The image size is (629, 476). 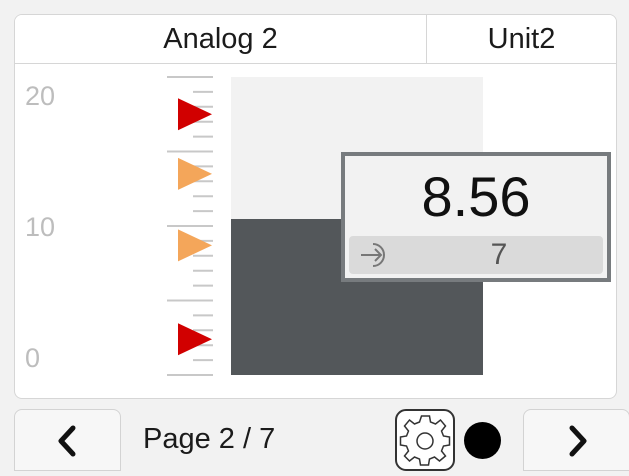 What do you see at coordinates (521, 39) in the screenshot?
I see `channel-unit: Unit2` at bounding box center [521, 39].